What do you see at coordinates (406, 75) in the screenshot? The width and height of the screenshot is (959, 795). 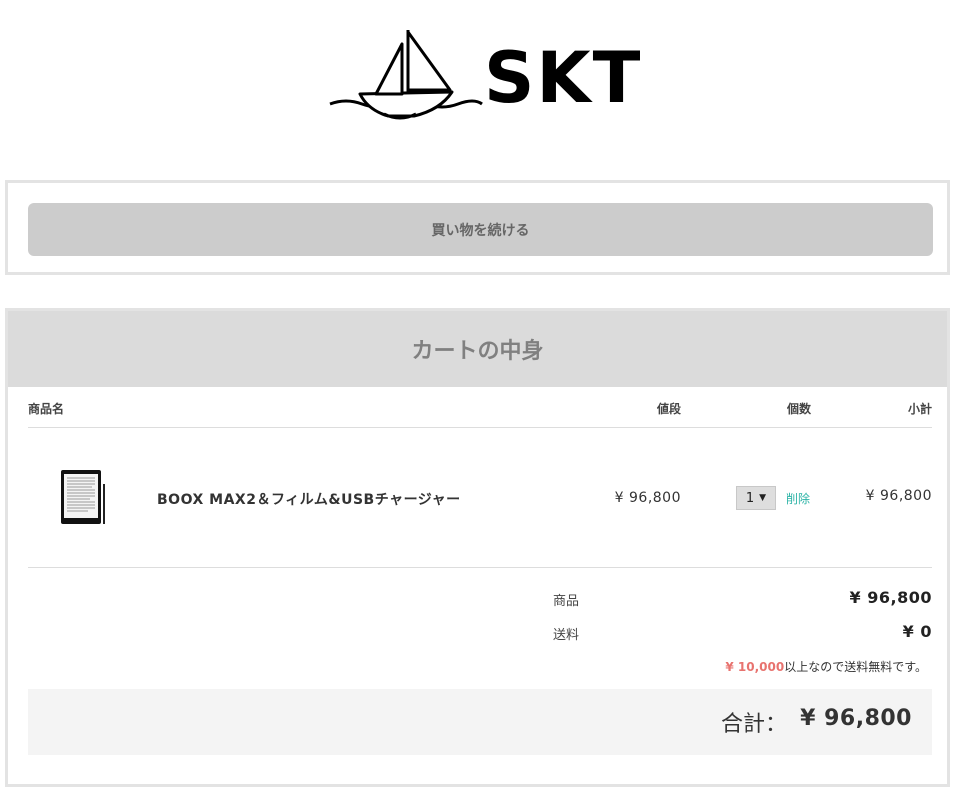 I see `sailboat-icon` at bounding box center [406, 75].